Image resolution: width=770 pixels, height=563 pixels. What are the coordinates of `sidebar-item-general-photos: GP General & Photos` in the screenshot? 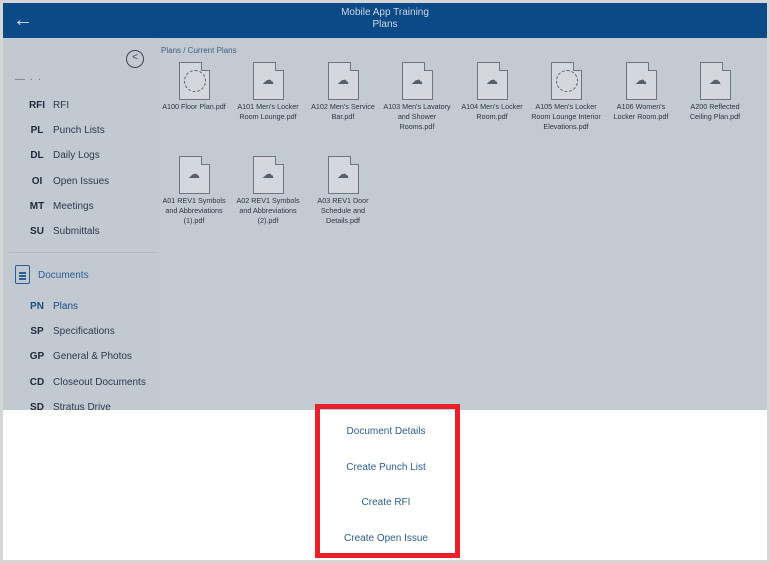 It's located at (79, 358).